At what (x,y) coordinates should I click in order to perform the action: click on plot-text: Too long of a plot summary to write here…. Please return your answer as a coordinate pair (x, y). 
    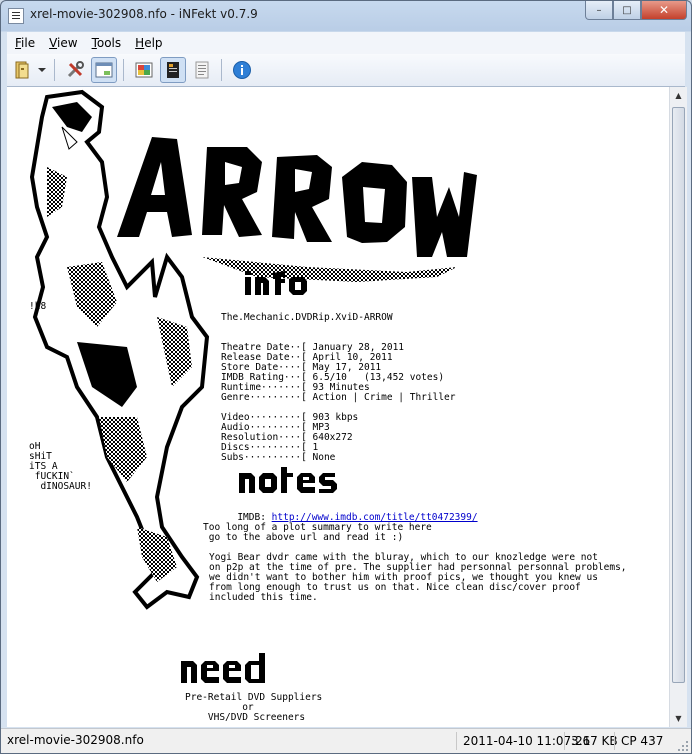
    Looking at the image, I should click on (317, 532).